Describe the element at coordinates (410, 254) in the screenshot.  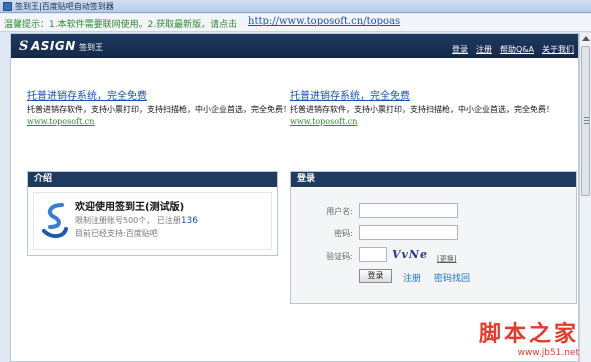
I see `captcha-image: VvNe` at that location.